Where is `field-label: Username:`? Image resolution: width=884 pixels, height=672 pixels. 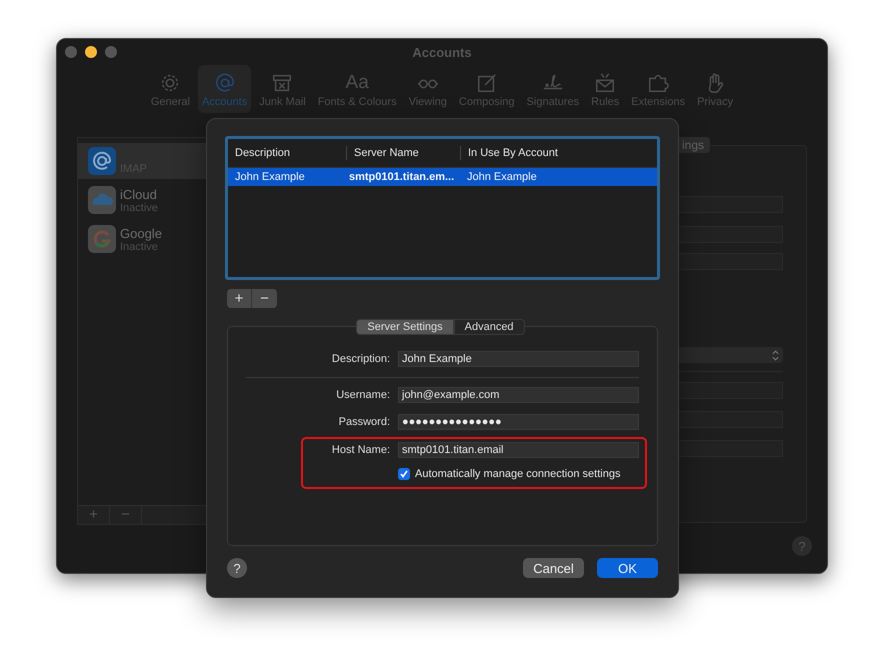
field-label: Username: is located at coordinates (362, 395).